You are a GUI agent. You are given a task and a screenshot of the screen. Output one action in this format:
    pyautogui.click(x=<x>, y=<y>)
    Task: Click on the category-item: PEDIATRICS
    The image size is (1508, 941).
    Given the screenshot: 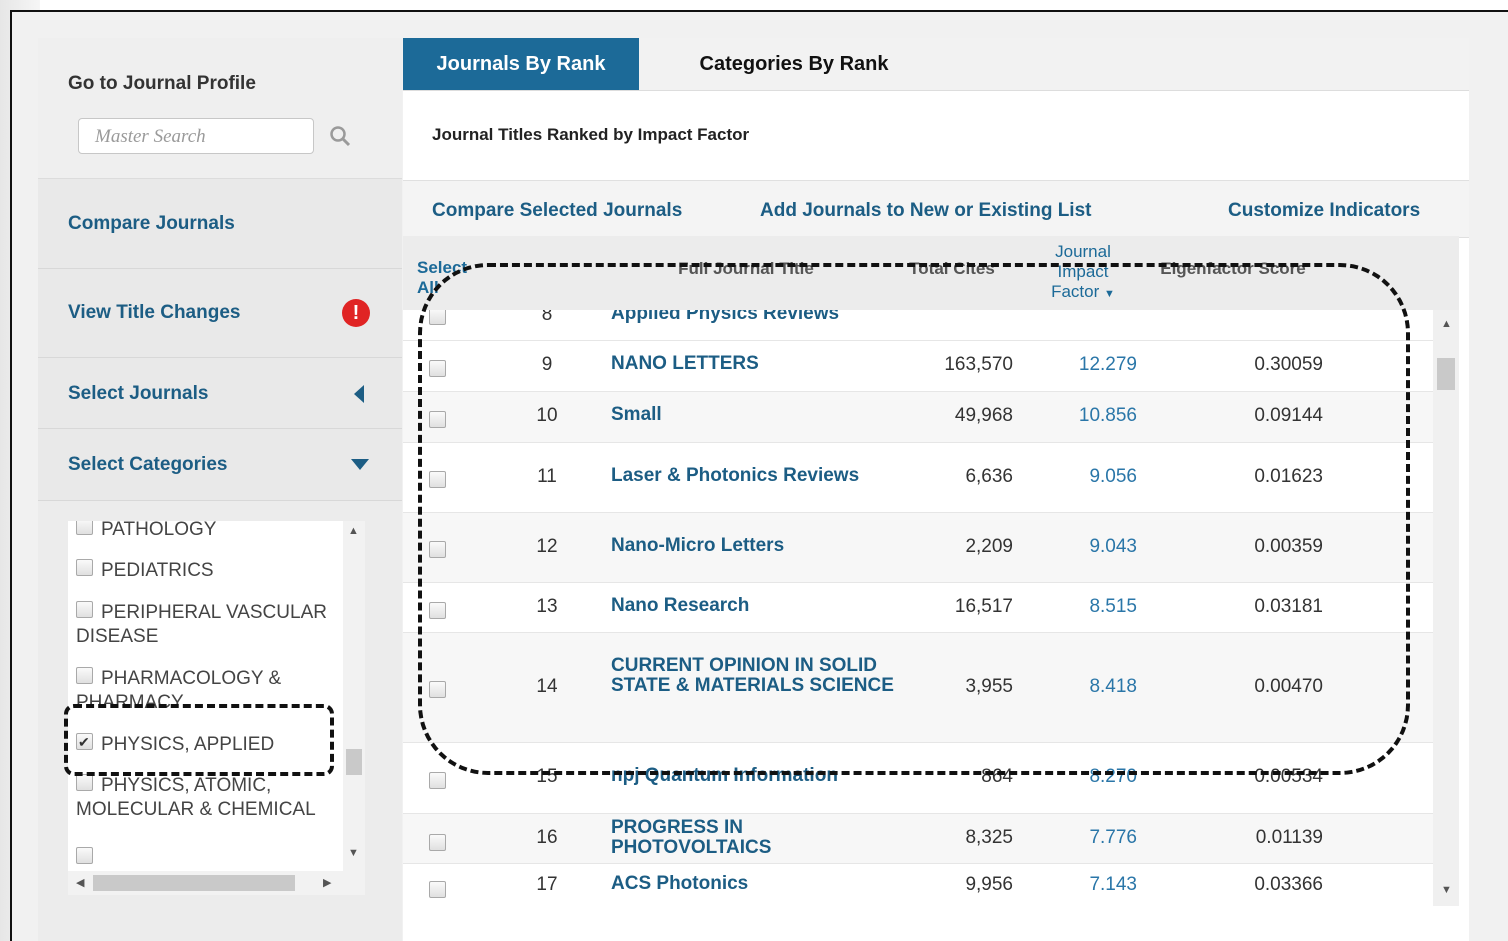 What is the action you would take?
    pyautogui.click(x=206, y=571)
    